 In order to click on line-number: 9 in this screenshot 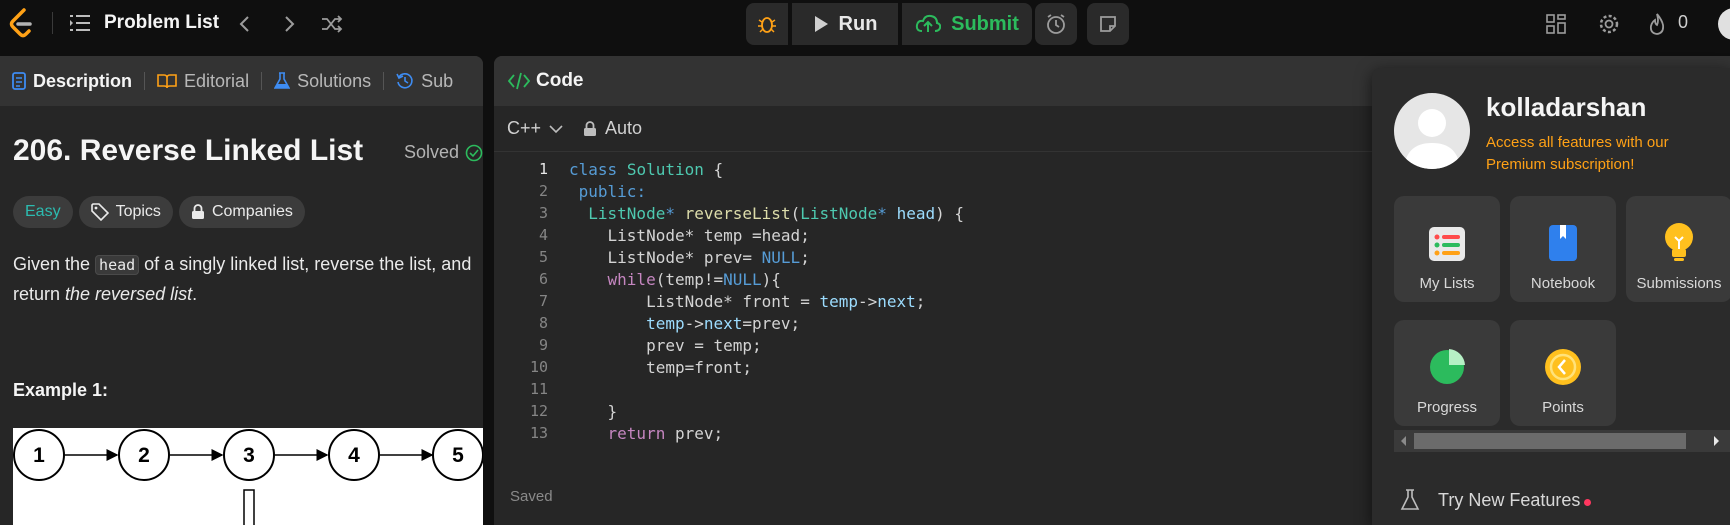, I will do `click(543, 345)`.